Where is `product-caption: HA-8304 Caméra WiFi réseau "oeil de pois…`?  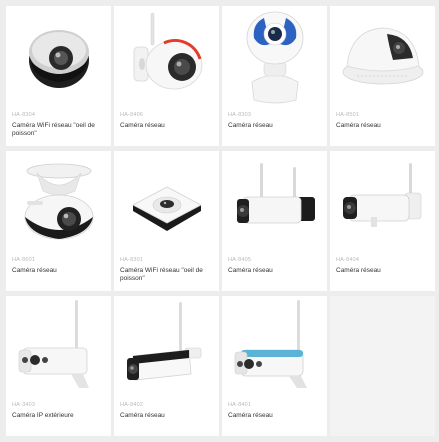
product-caption: HA-8304 Caméra WiFi réseau "oeil de pois… is located at coordinates (58, 126).